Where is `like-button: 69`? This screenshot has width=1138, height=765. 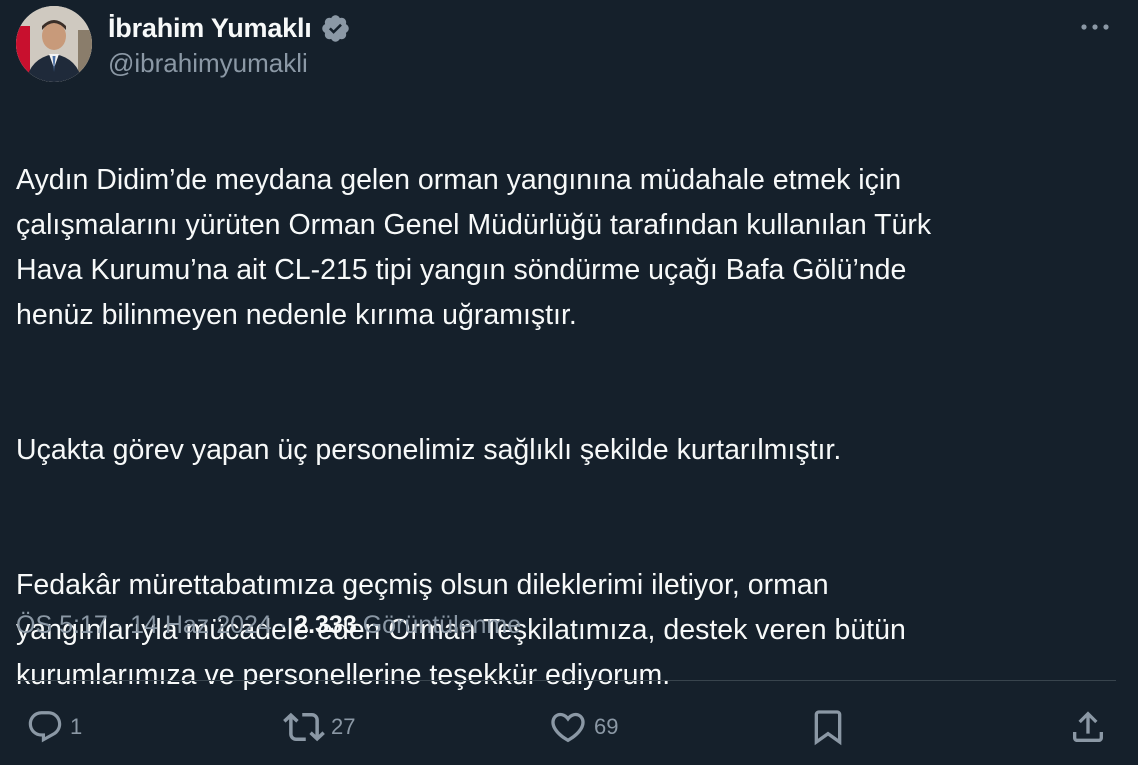
like-button: 69 is located at coordinates (583, 727).